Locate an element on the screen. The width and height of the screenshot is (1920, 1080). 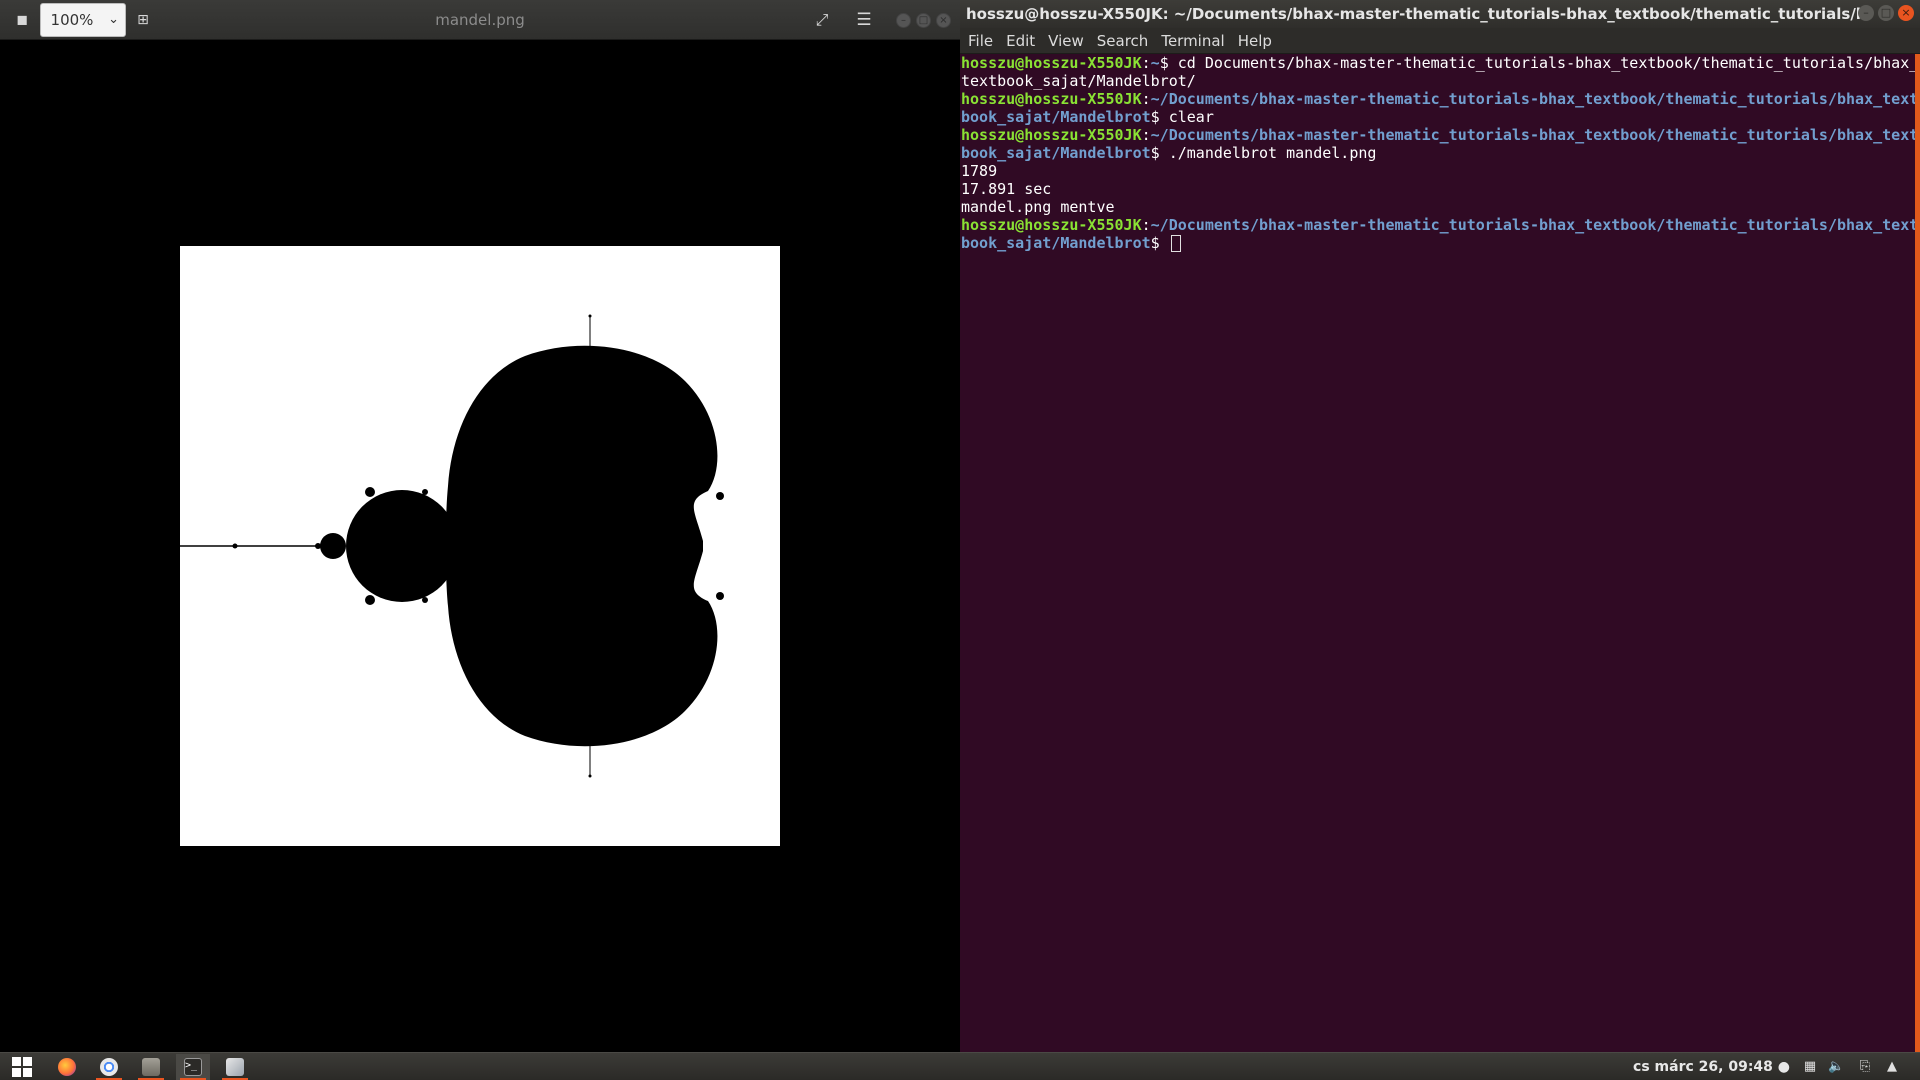
terminal-scrollbar is located at coordinates (1917, 553).